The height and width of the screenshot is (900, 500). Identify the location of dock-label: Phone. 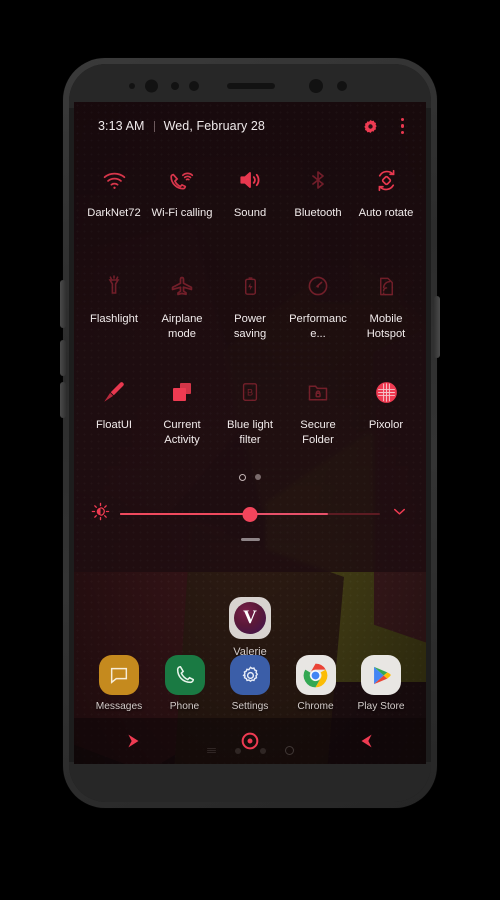
(184, 706).